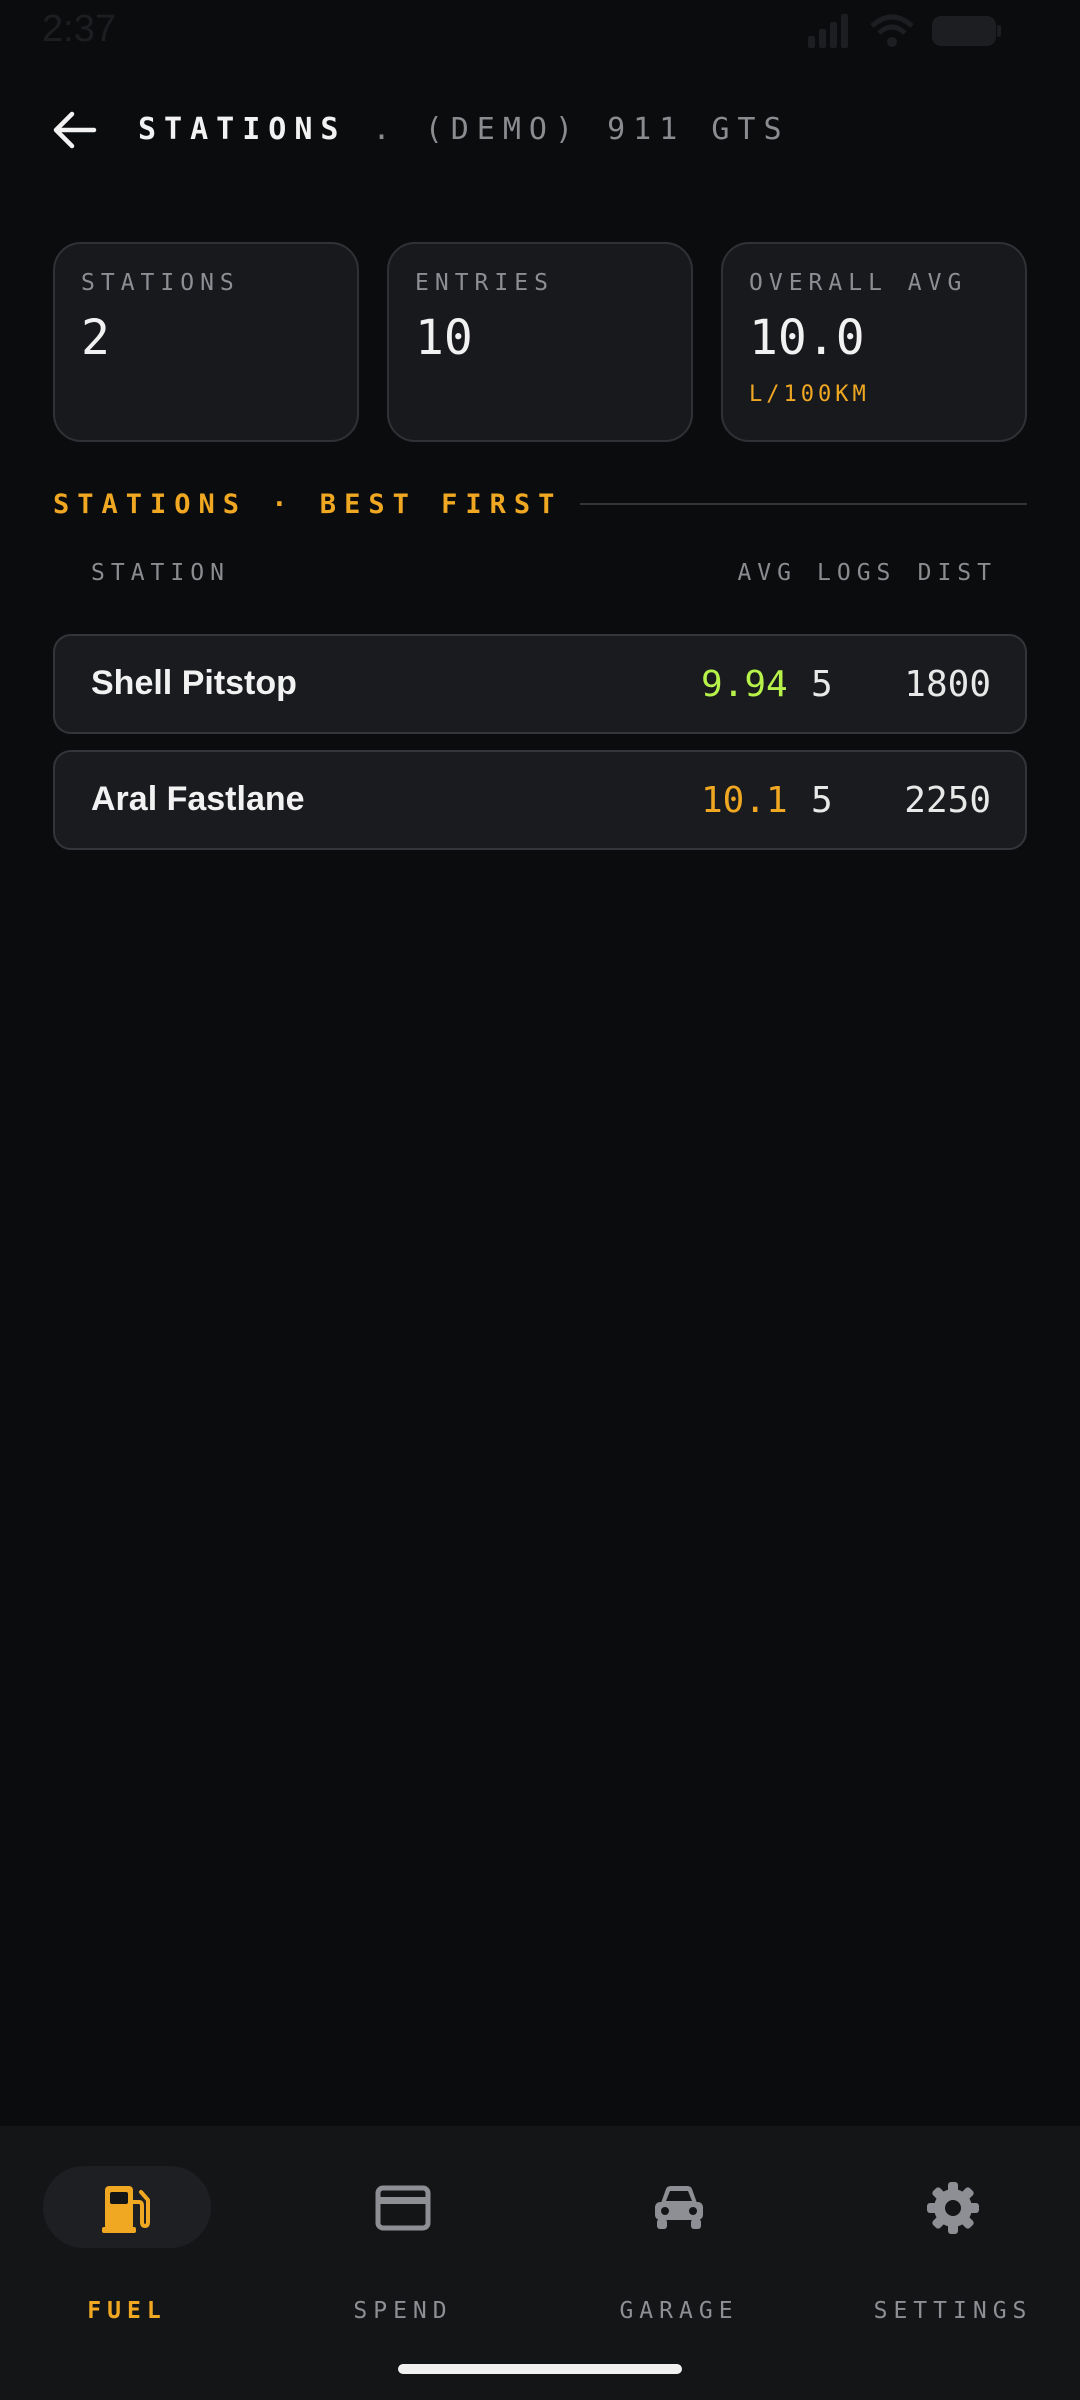 This screenshot has width=1080, height=2400. I want to click on stat-card-overall-avg: OVERALL AVG 10.0 L/100KM, so click(874, 342).